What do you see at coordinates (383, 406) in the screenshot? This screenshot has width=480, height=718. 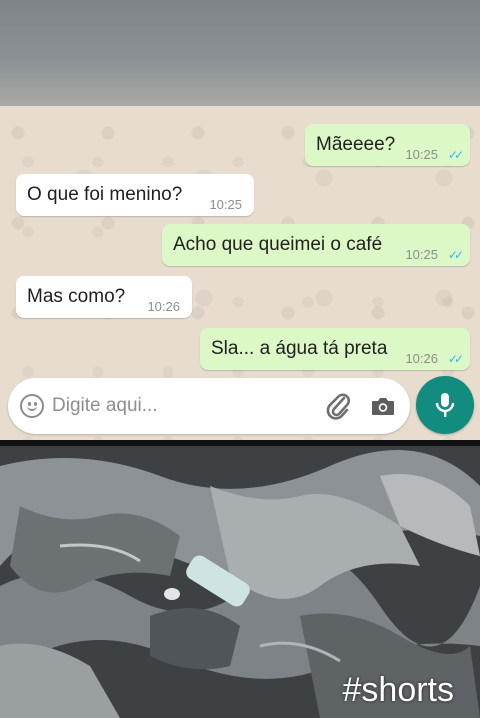 I see `camera-icon` at bounding box center [383, 406].